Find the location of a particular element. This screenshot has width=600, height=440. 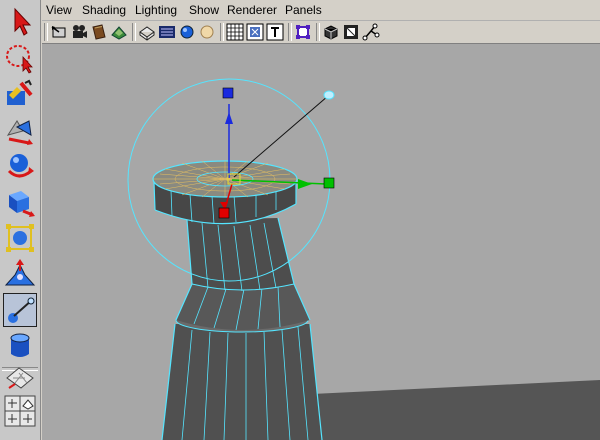

image-plane-icon is located at coordinates (119, 32).